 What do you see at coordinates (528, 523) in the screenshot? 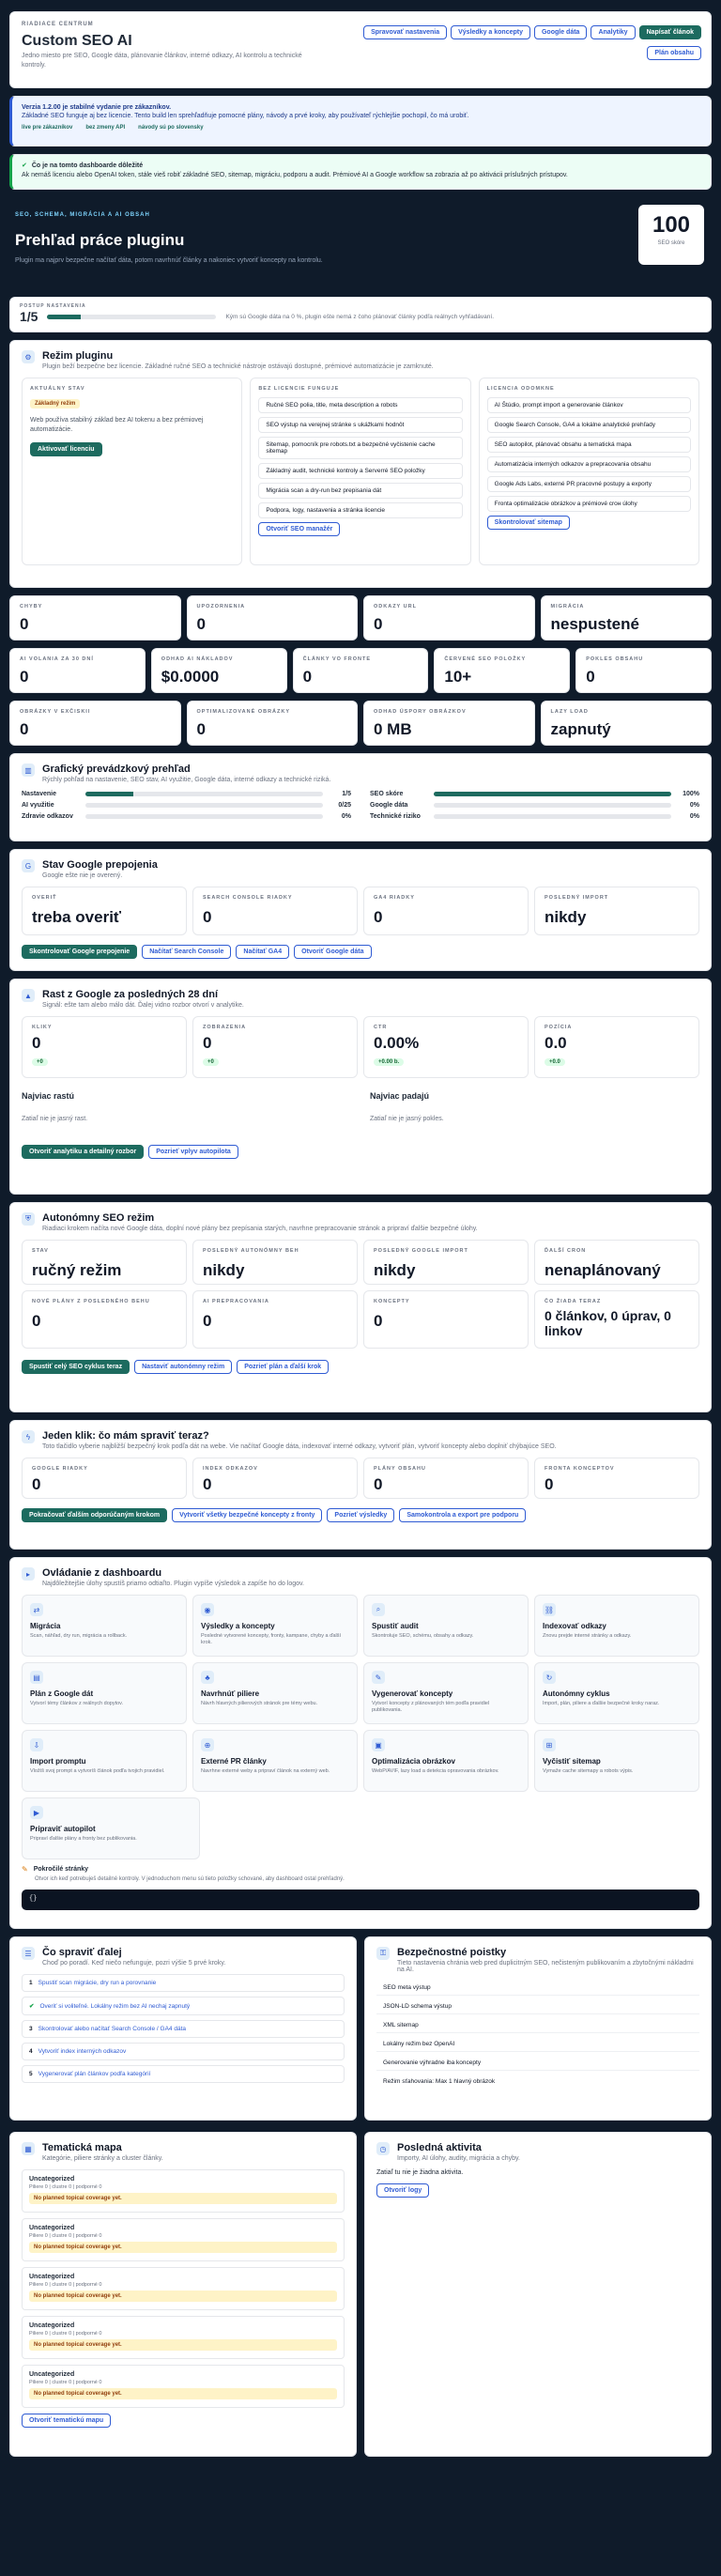
I see `check-sitemap-button: Skontrolovať sitemap` at bounding box center [528, 523].